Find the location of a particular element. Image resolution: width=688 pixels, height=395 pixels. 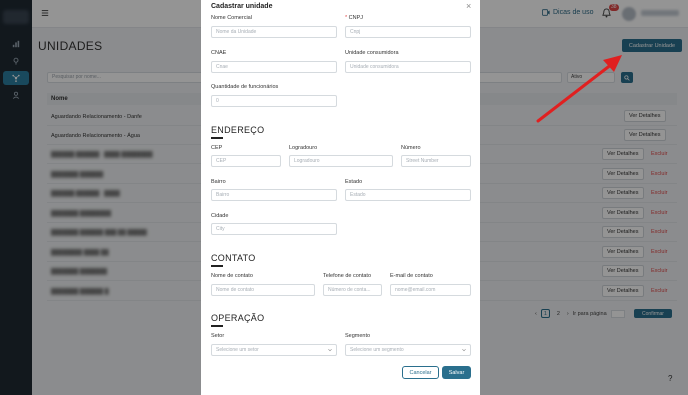

nome-comercial-input: Nome da Unidade is located at coordinates (274, 32).